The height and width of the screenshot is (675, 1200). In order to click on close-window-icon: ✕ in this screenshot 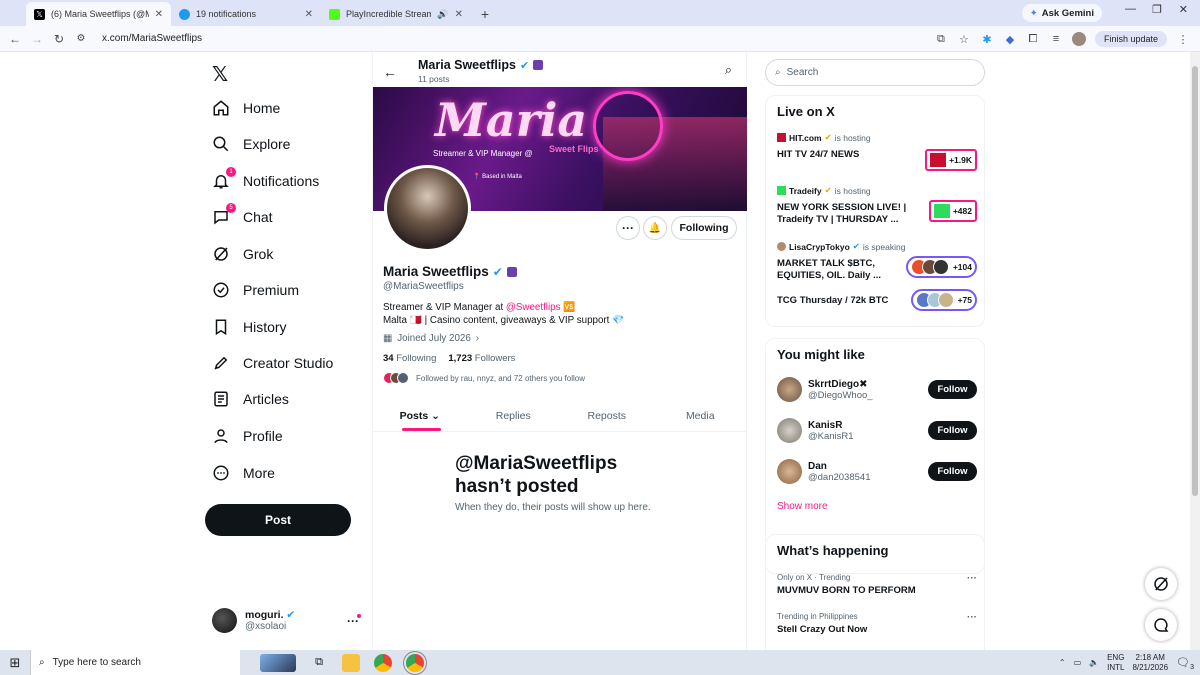, I will do `click(1183, 9)`.